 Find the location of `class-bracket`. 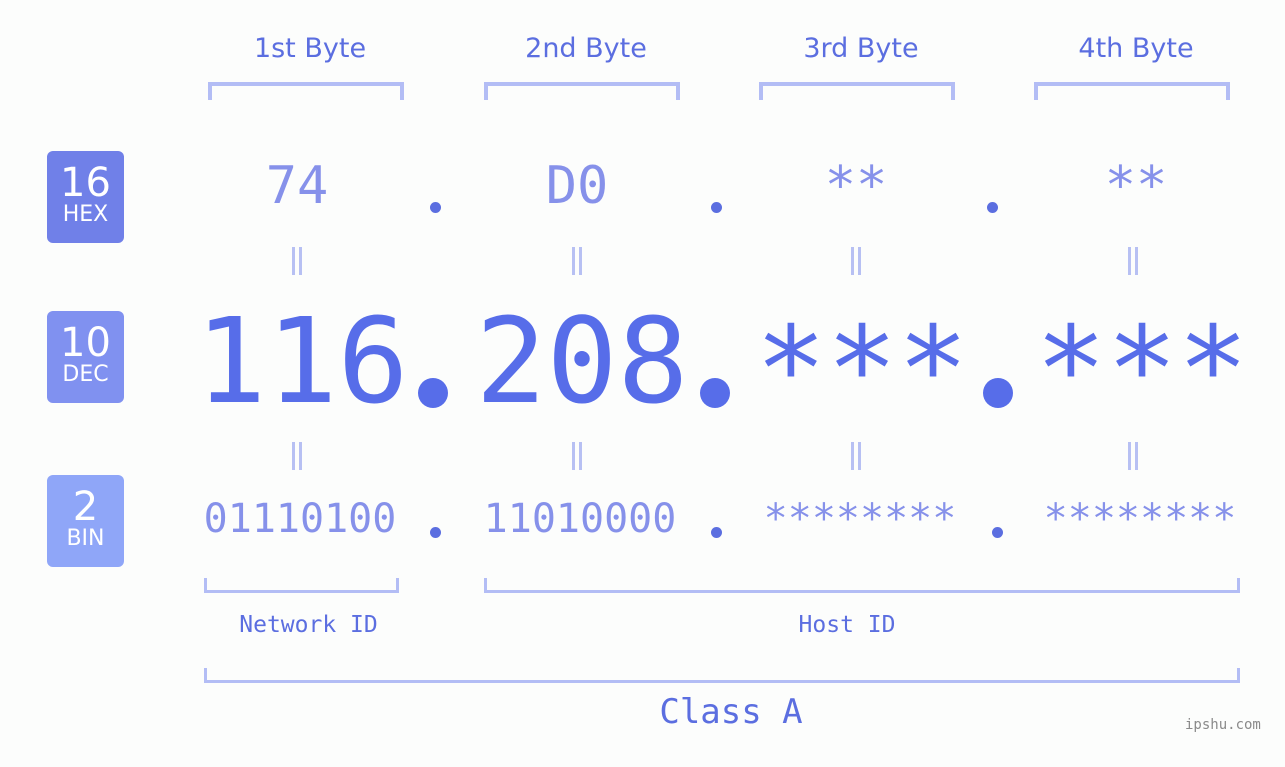

class-bracket is located at coordinates (722, 675).